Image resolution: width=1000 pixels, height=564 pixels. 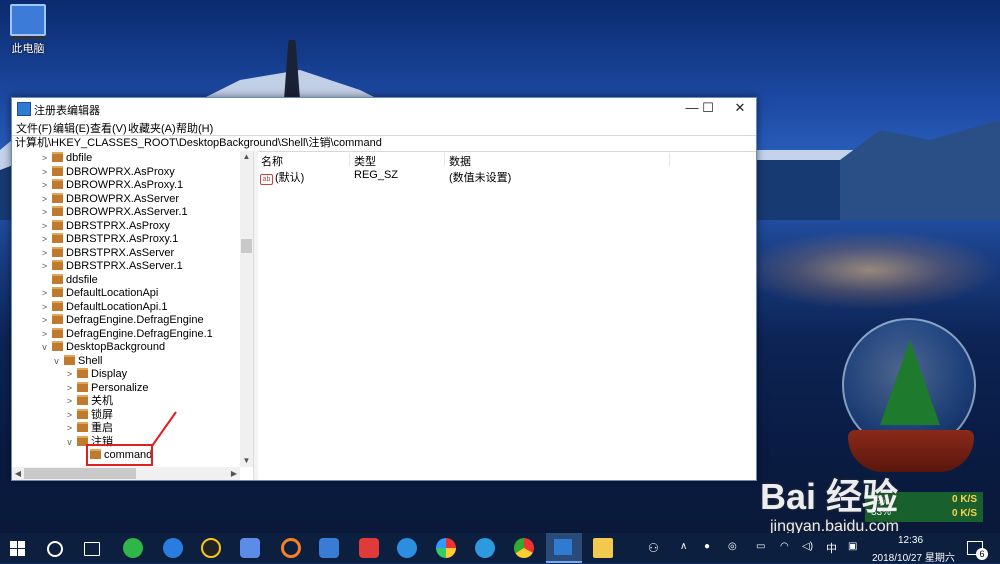 What do you see at coordinates (524, 548) in the screenshot?
I see `chrome-icon` at bounding box center [524, 548].